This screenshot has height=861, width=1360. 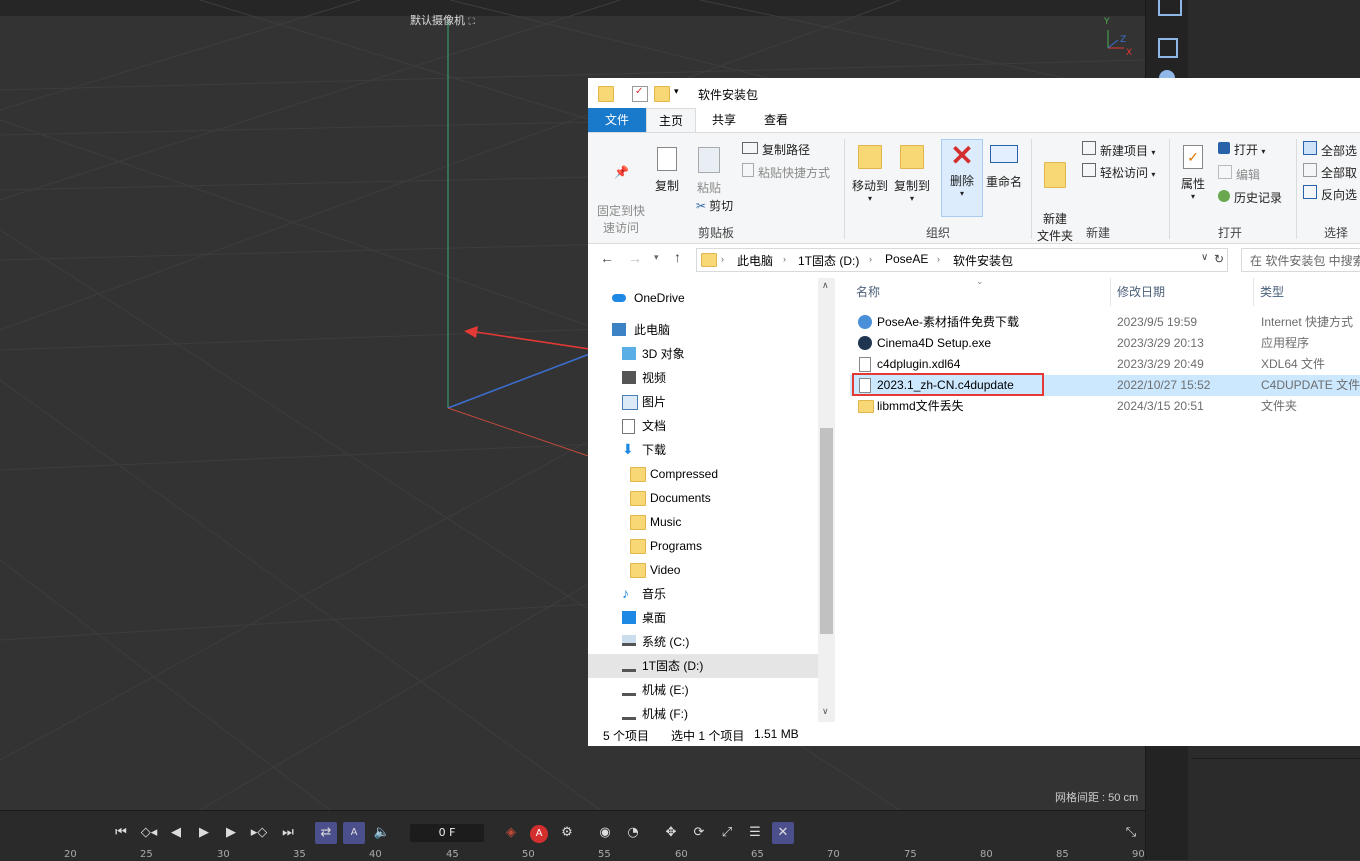 I want to click on paste-shortcut-button: 粘贴快捷方式, so click(x=786, y=172).